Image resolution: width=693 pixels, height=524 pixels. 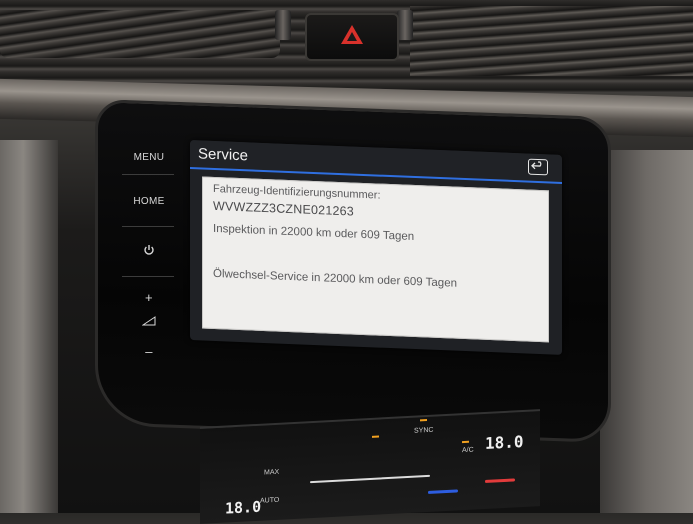 I want to click on vin-label: Fahrzeug-Identifizierungsnummer:, so click(x=297, y=192).